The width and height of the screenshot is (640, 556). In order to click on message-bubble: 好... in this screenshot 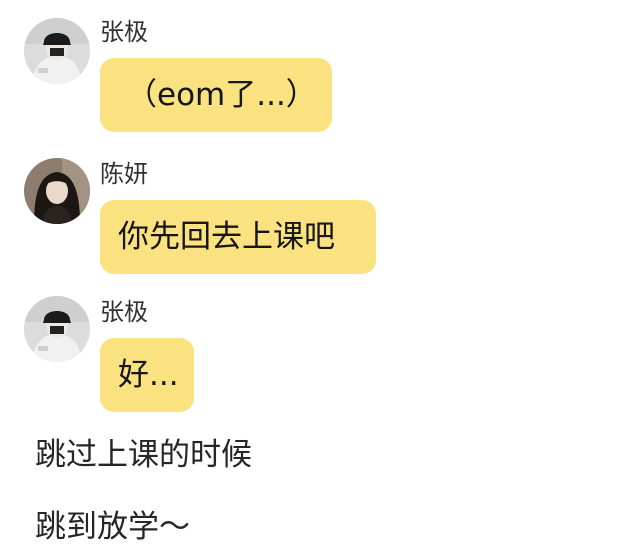, I will do `click(147, 375)`.